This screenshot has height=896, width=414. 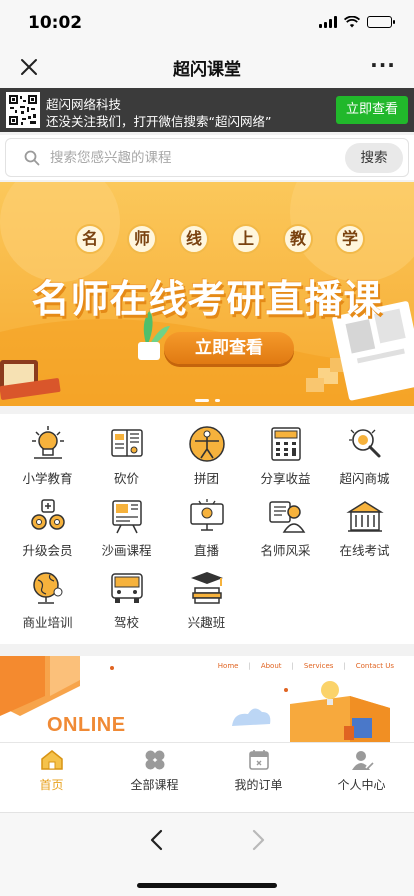 I want to click on grid-item-group-buy: 拼团, so click(x=206, y=460).